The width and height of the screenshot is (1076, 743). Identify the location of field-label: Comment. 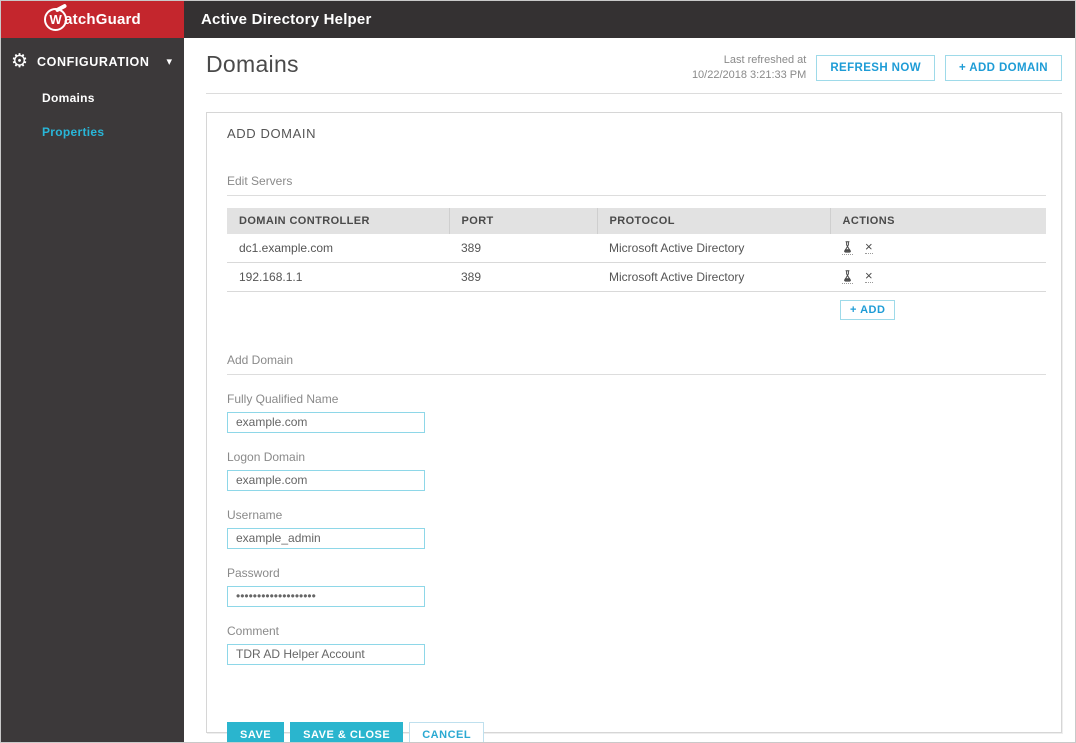
(253, 630).